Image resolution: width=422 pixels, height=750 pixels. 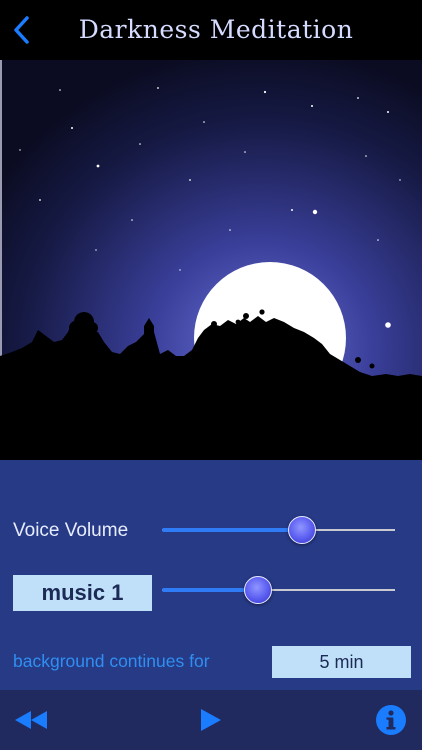 I want to click on rewind-icon, so click(x=31, y=720).